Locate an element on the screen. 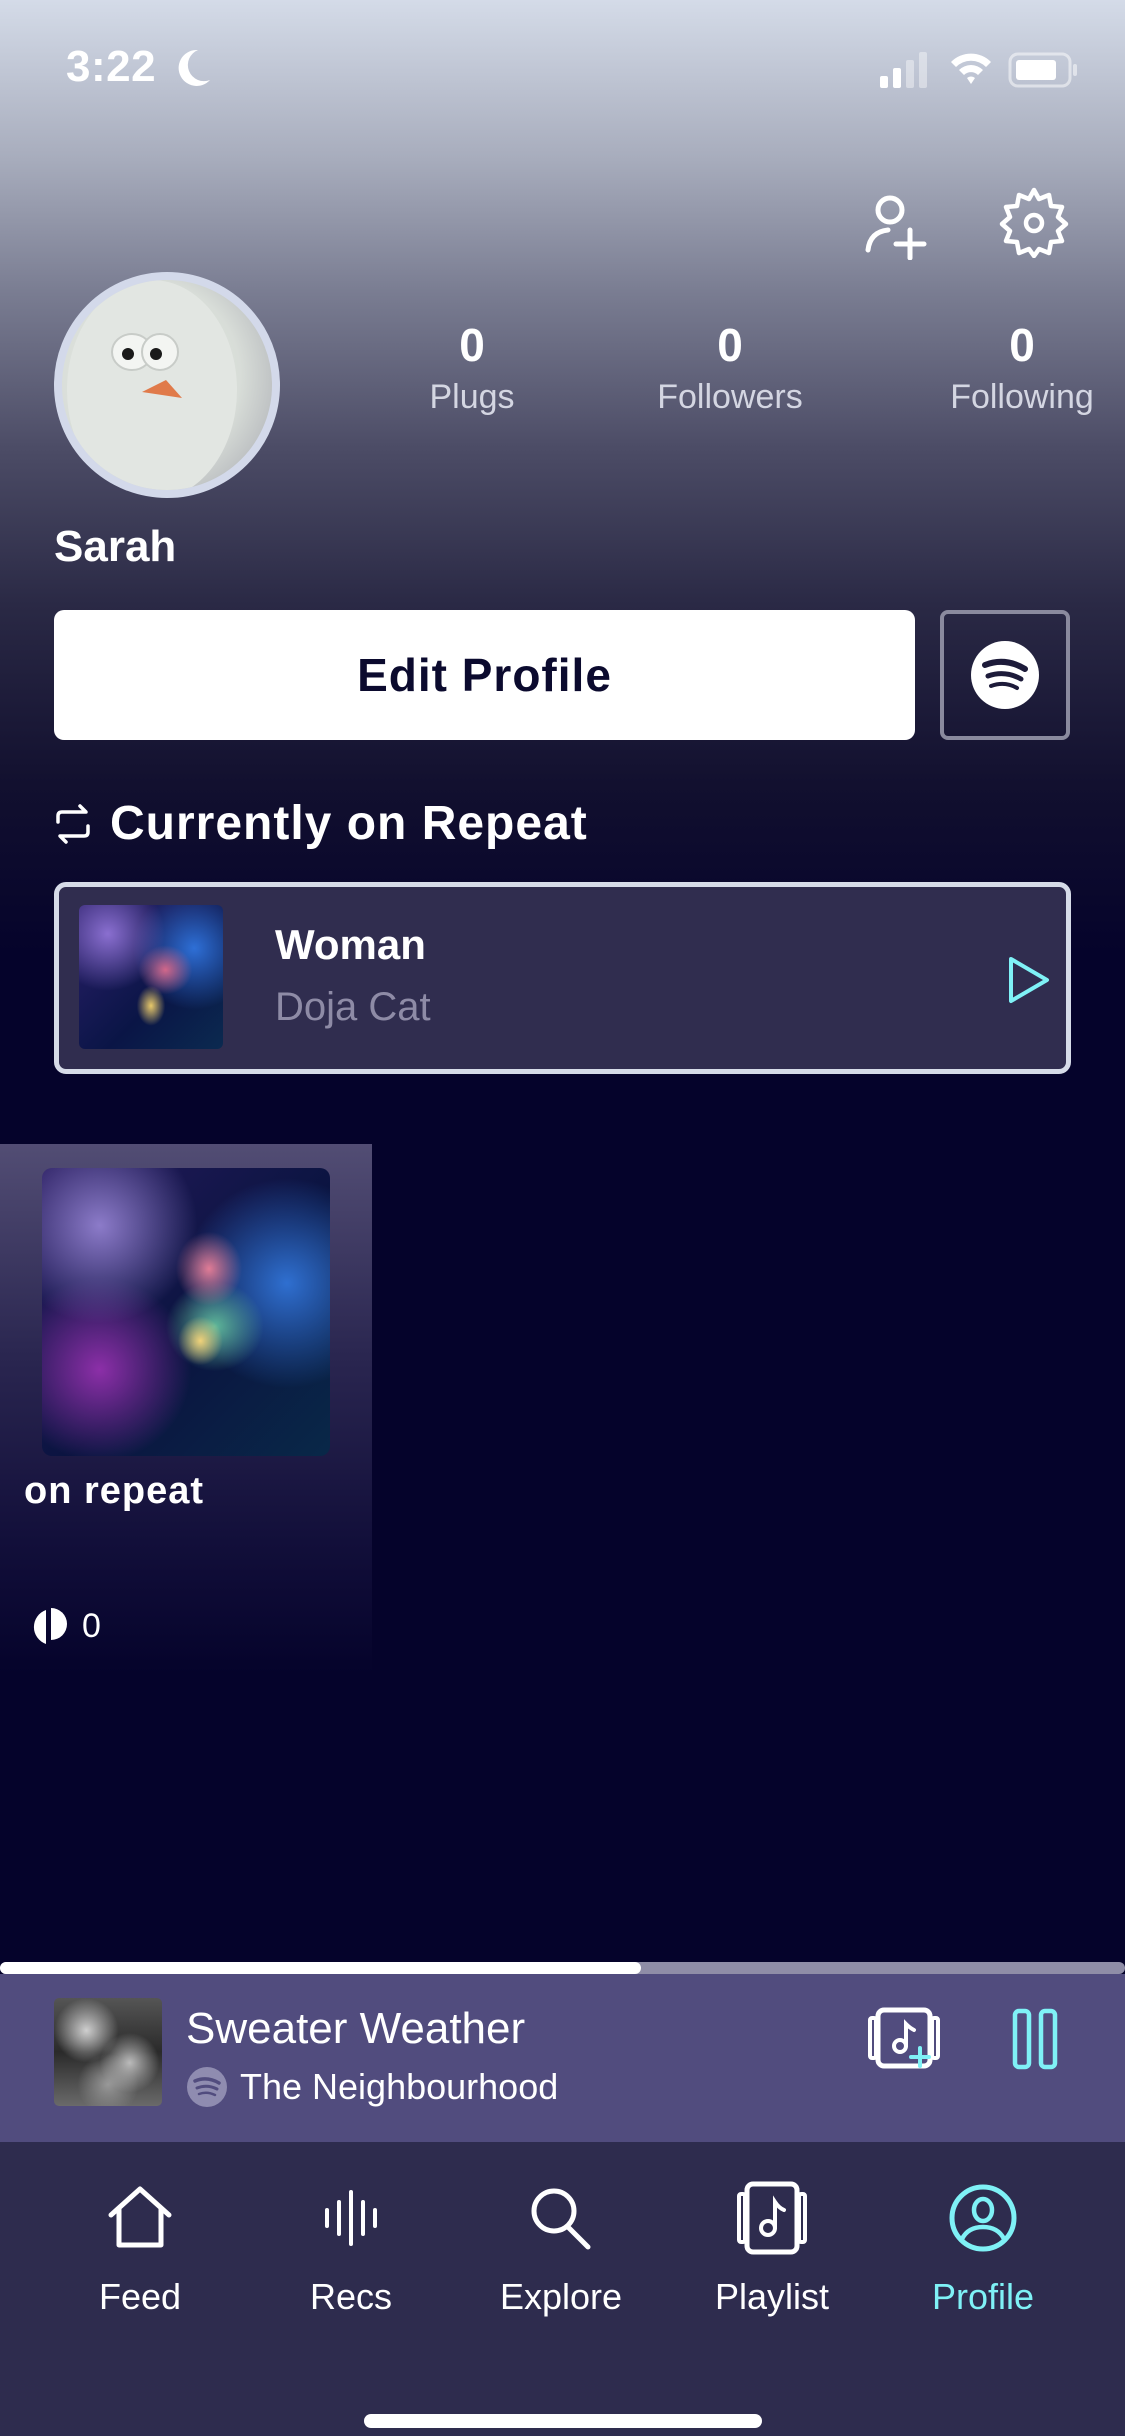 This screenshot has height=2436, width=1125. now-playing-artist-row: The Neighbourhood is located at coordinates (372, 2087).